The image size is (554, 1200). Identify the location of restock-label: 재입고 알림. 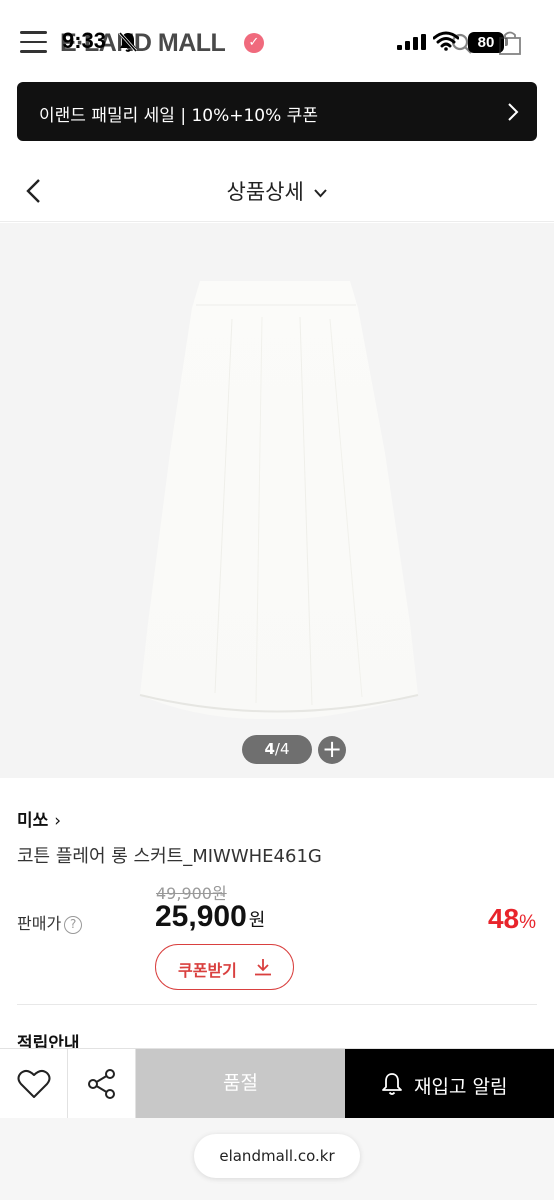
(461, 1087).